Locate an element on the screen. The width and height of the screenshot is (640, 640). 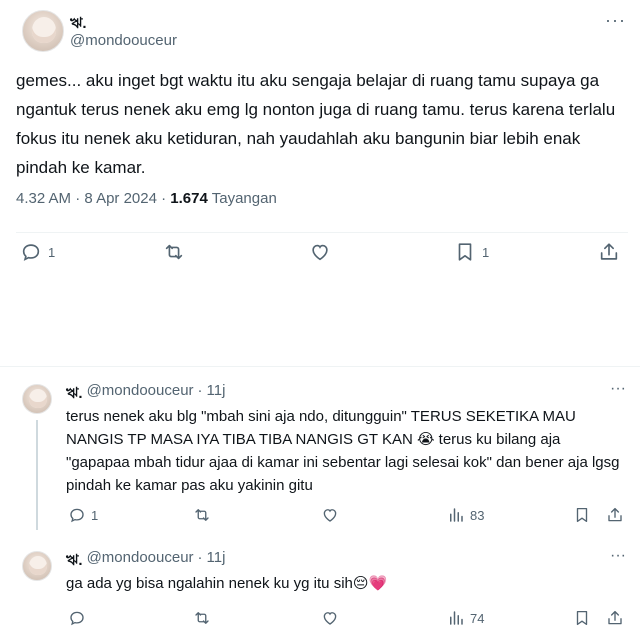
views-label: Tayangan is located at coordinates (244, 198).